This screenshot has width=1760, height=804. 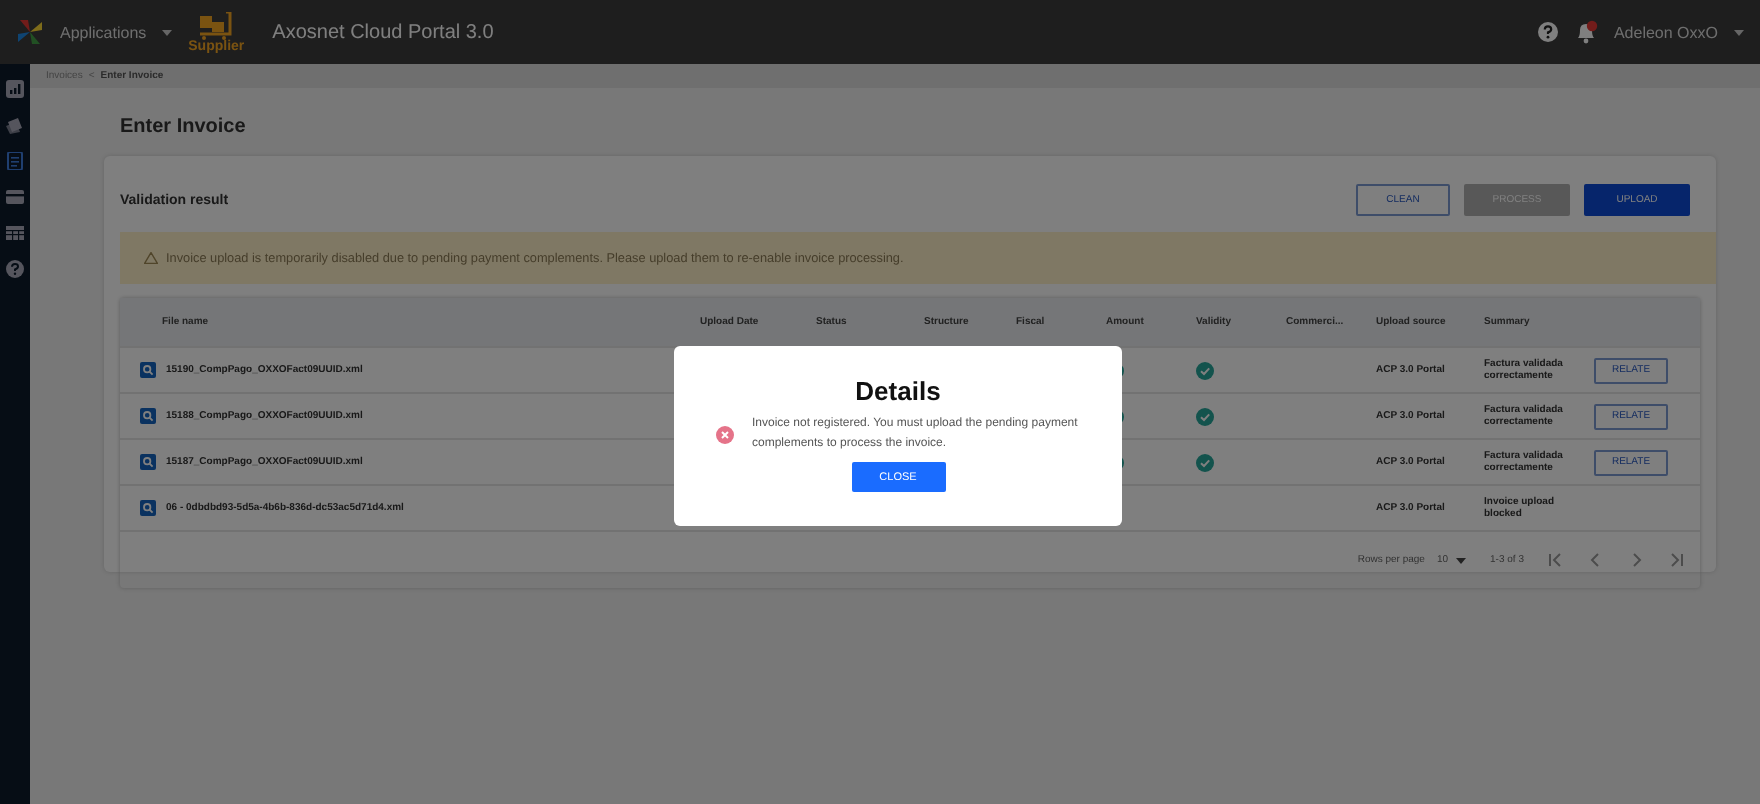 What do you see at coordinates (1585, 32) in the screenshot?
I see `notification-bell-icon` at bounding box center [1585, 32].